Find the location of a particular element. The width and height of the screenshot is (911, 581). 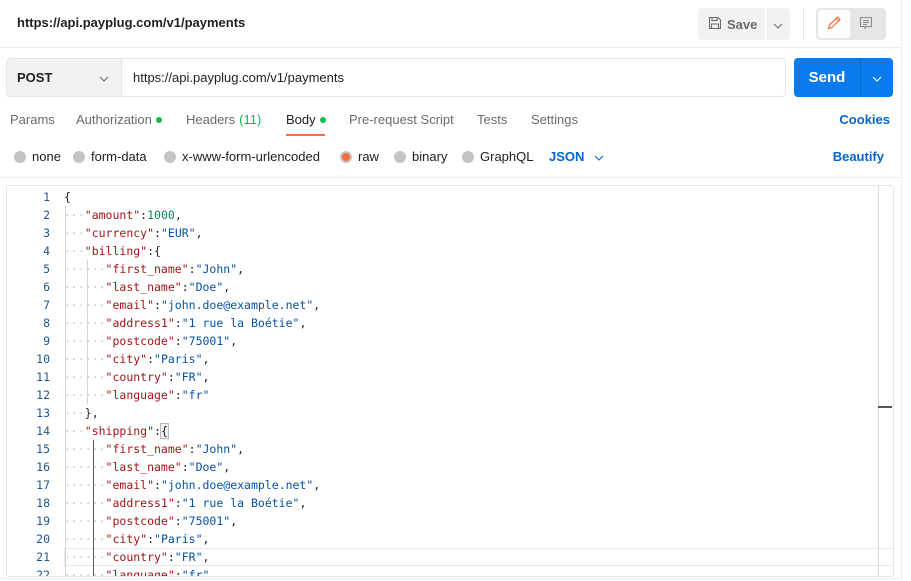

tab-body: Body is located at coordinates (306, 119).